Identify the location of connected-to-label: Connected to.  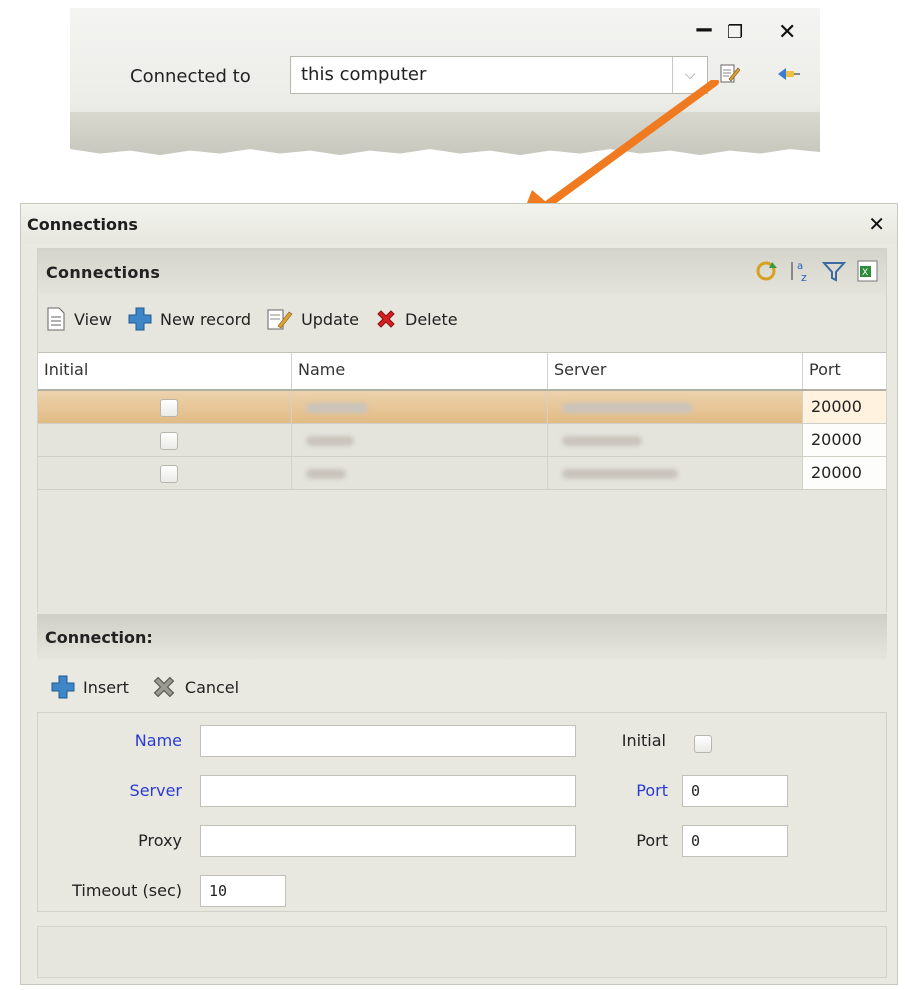
(190, 76).